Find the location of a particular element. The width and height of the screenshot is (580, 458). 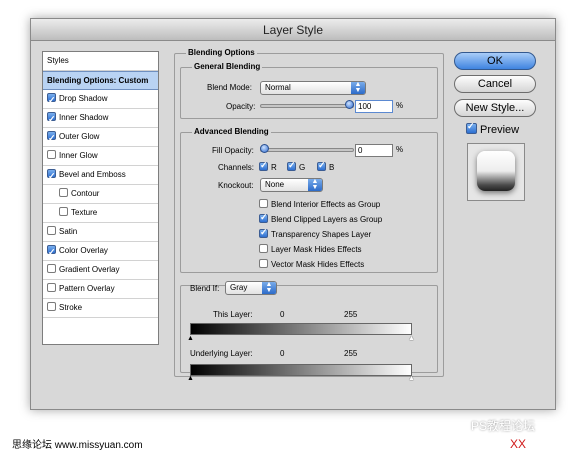

color-overlay-checkbox is located at coordinates (51, 252).